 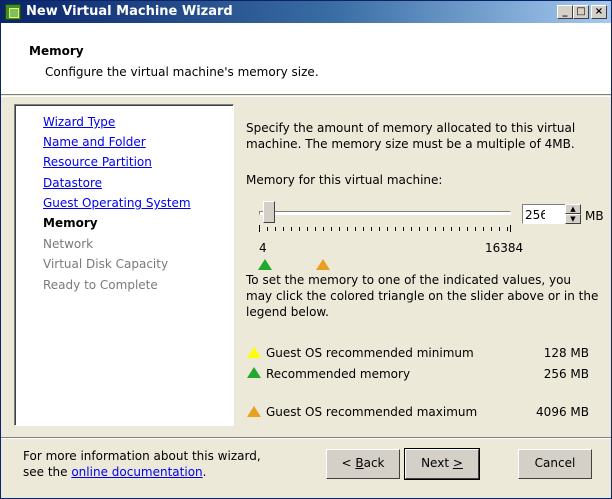 What do you see at coordinates (372, 412) in the screenshot?
I see `legend-maximum-label: Guest OS recommended maximum` at bounding box center [372, 412].